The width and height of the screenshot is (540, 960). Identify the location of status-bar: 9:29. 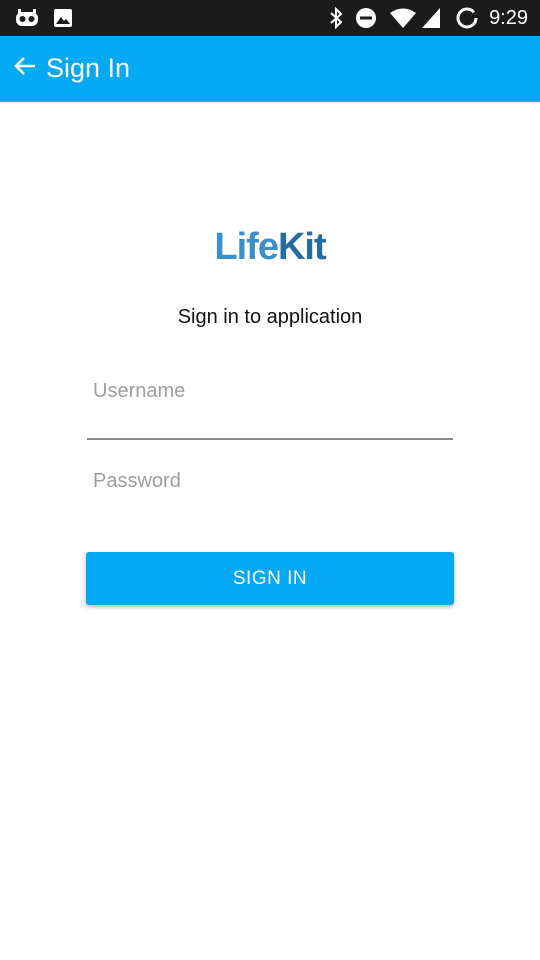
(270, 18).